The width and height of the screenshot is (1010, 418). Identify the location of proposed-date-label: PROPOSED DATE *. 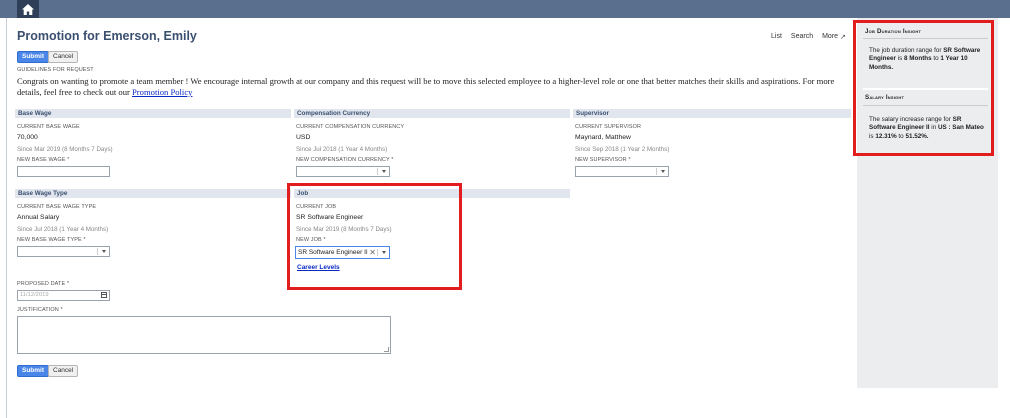
(43, 284).